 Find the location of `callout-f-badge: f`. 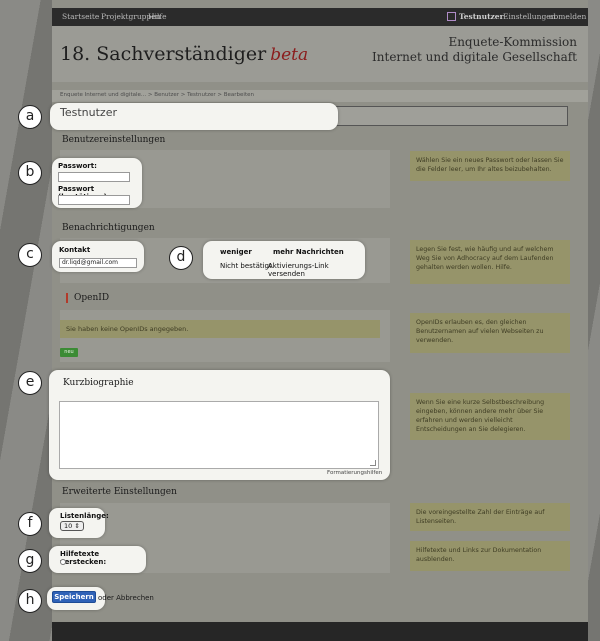

callout-f-badge: f is located at coordinates (30, 524).